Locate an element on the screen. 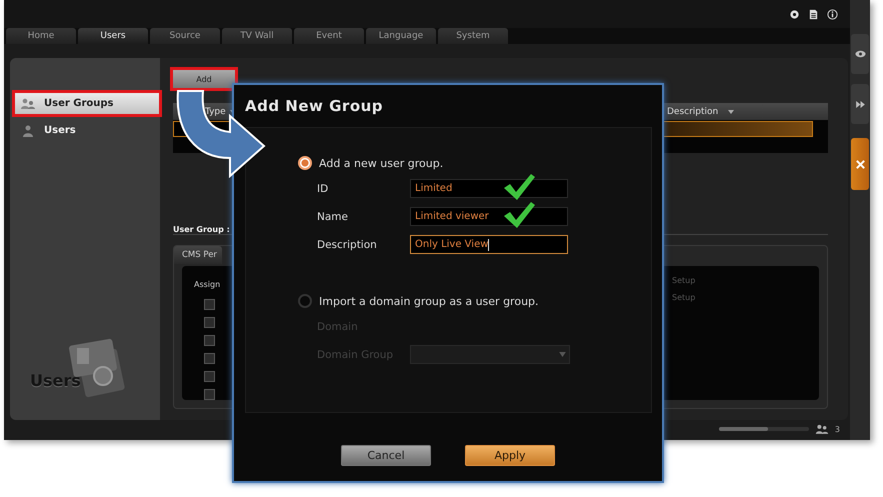 The image size is (883, 497). user-count: 3 is located at coordinates (837, 429).